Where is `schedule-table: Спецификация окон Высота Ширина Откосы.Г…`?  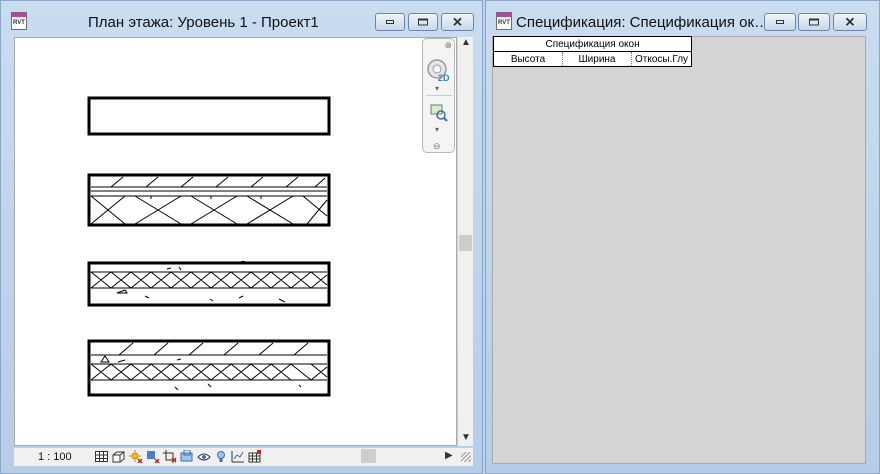 schedule-table: Спецификация окон Высота Ширина Откосы.Г… is located at coordinates (592, 51).